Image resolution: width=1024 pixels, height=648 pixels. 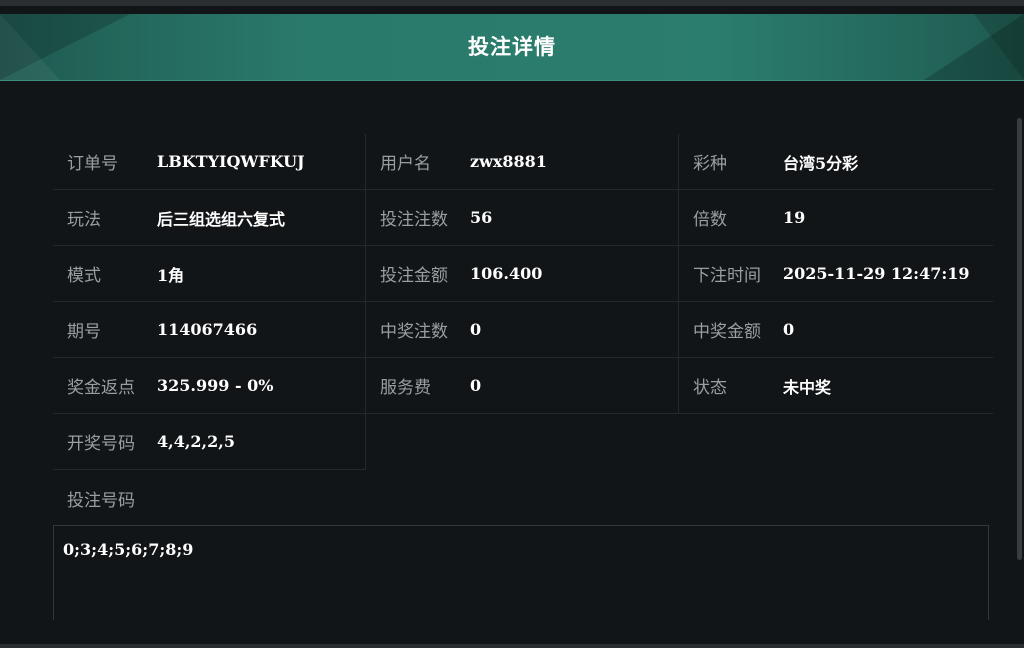 What do you see at coordinates (221, 219) in the screenshot?
I see `field-value: 后三组选组六复式` at bounding box center [221, 219].